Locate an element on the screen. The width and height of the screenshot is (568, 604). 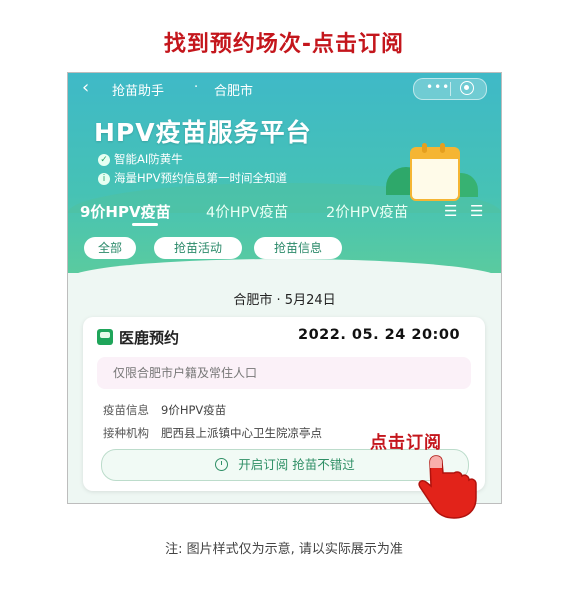
feature-item: ✓ 智能AI防黄牛 is located at coordinates (140, 159).